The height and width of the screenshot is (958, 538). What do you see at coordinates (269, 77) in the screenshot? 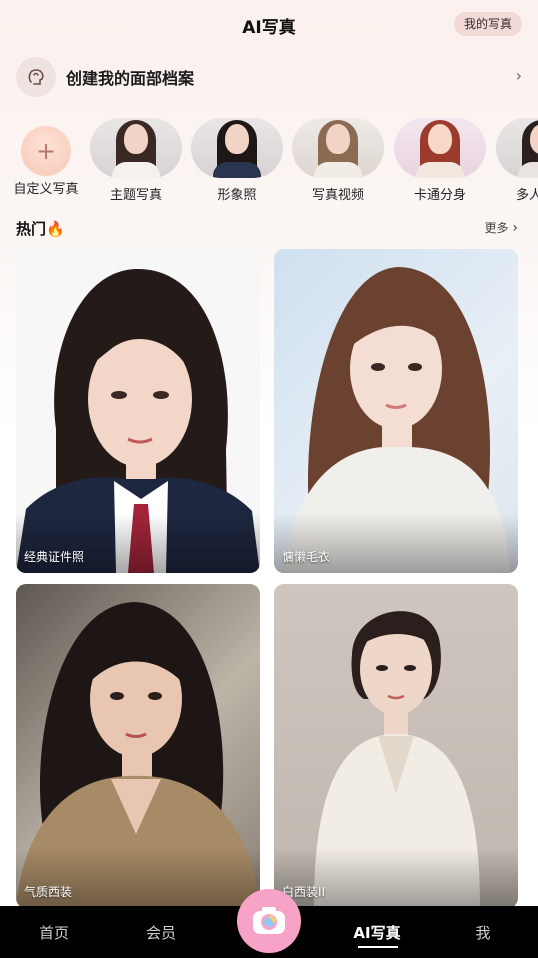
I see `create-face-profile-row: 创建我的面部档案 ›` at bounding box center [269, 77].